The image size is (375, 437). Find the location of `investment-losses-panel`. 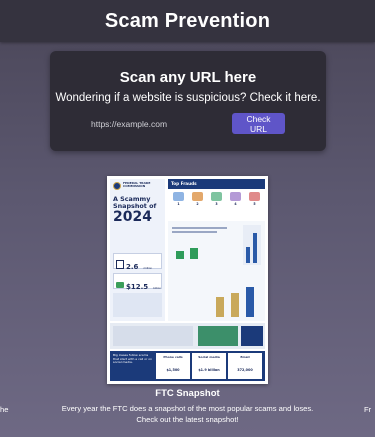

investment-losses-panel is located at coordinates (216, 271).